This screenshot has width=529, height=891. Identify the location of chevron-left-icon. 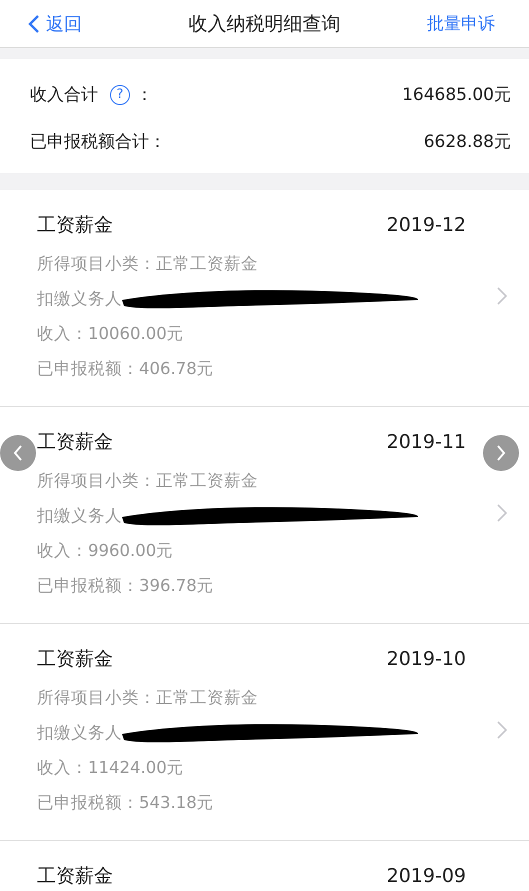
(18, 453).